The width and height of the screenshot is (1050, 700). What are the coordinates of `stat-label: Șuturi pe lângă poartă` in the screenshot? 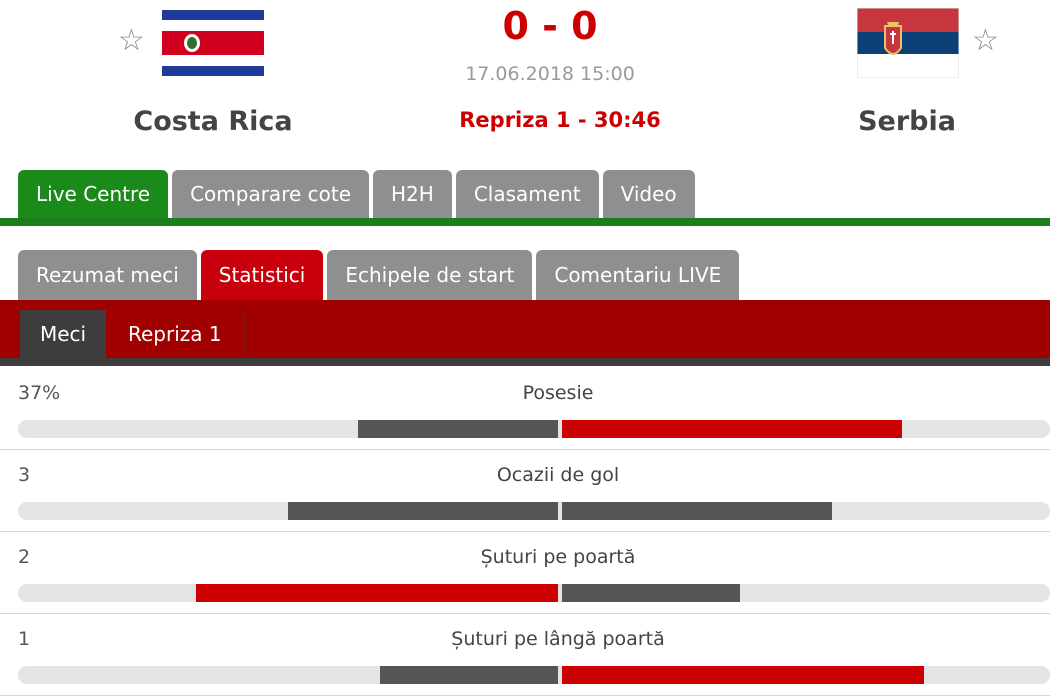 It's located at (558, 639).